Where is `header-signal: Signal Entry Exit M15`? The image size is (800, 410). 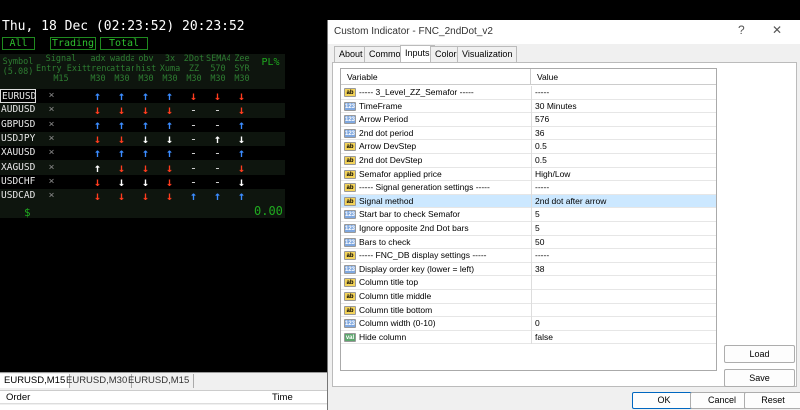 header-signal: Signal Entry Exit M15 is located at coordinates (61, 71).